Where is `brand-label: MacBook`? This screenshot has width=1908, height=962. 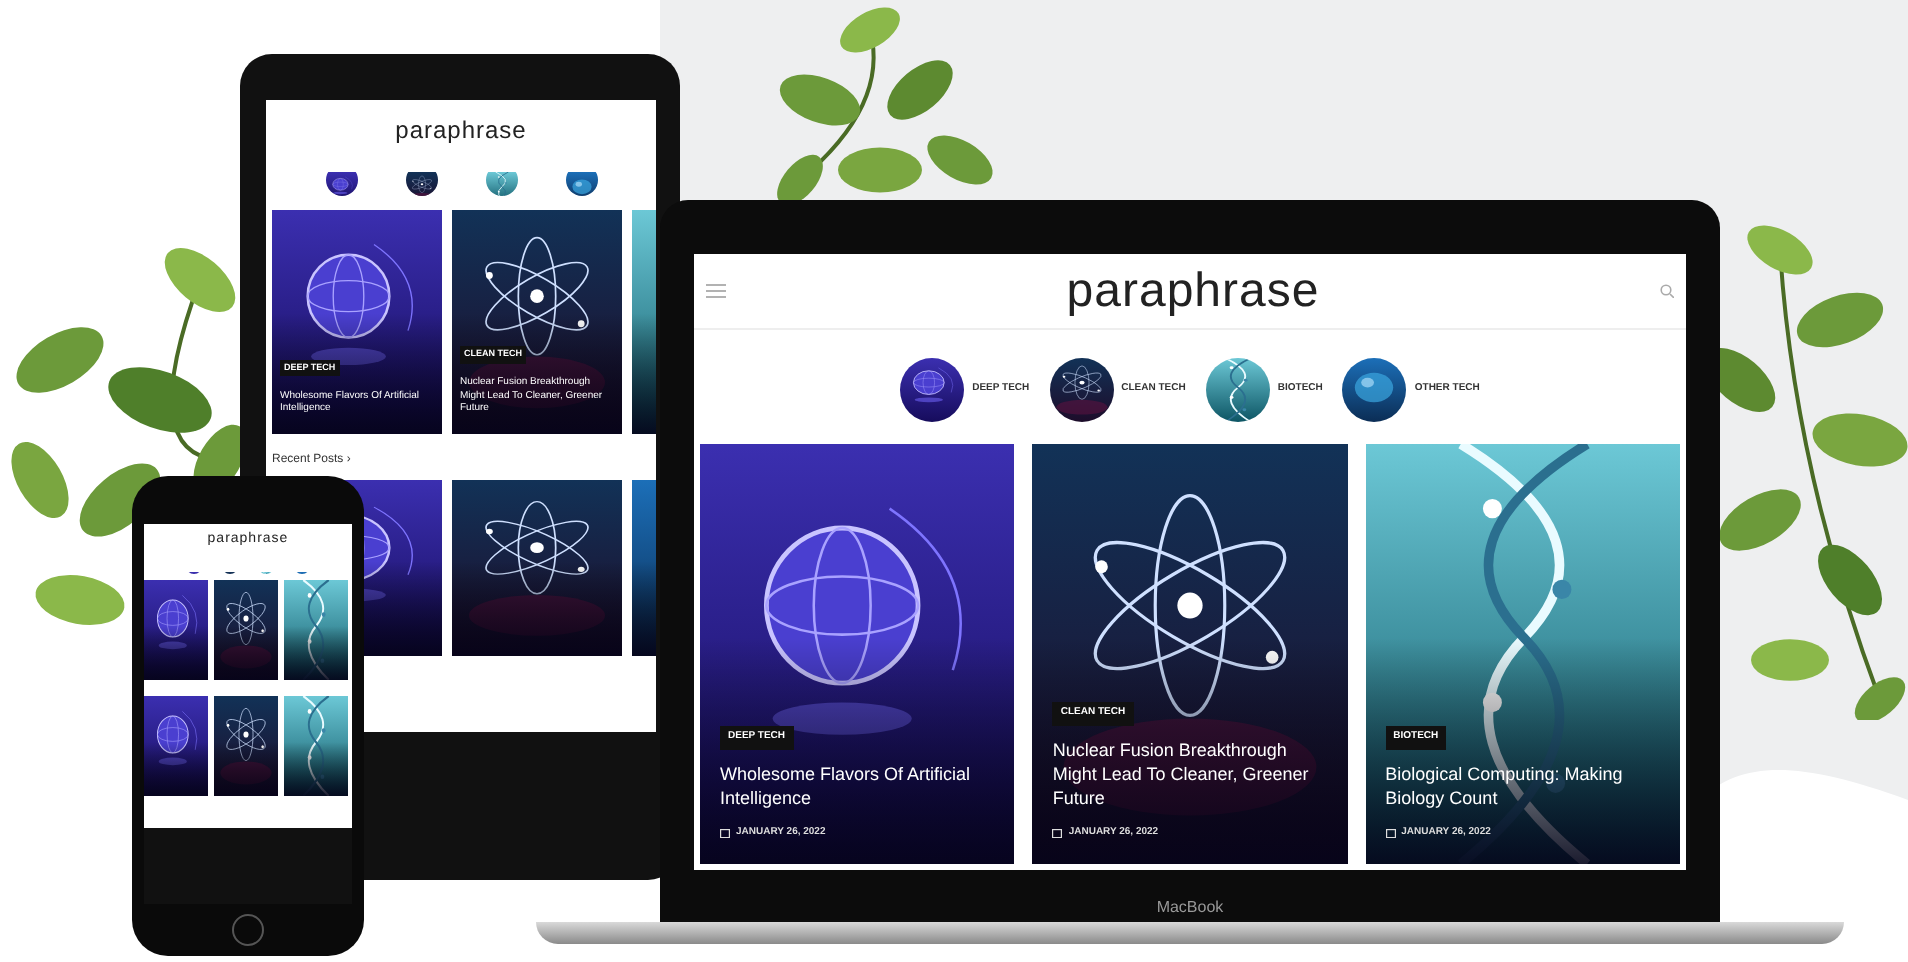
brand-label: MacBook is located at coordinates (1190, 908).